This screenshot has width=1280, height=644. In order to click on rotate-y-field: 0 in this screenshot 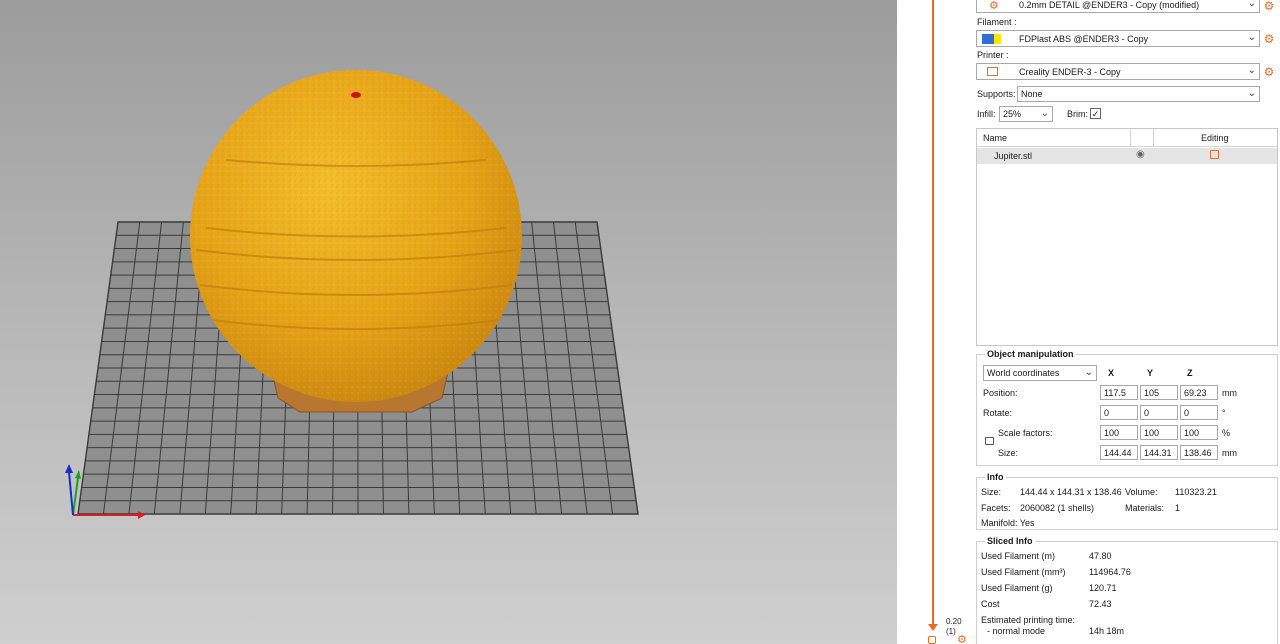, I will do `click(1159, 412)`.